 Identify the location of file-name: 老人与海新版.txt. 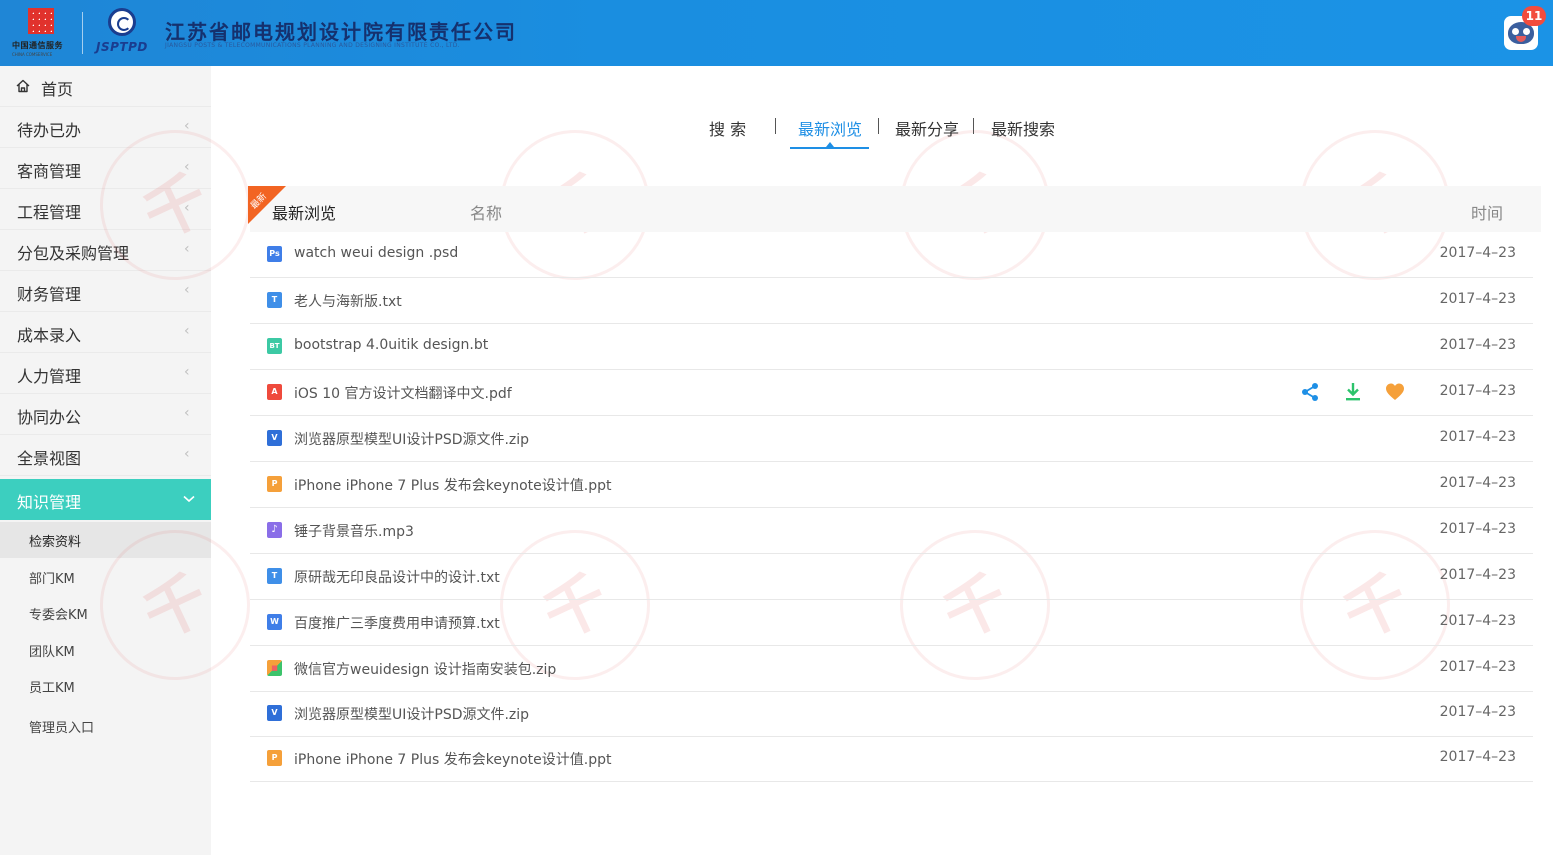
(348, 301).